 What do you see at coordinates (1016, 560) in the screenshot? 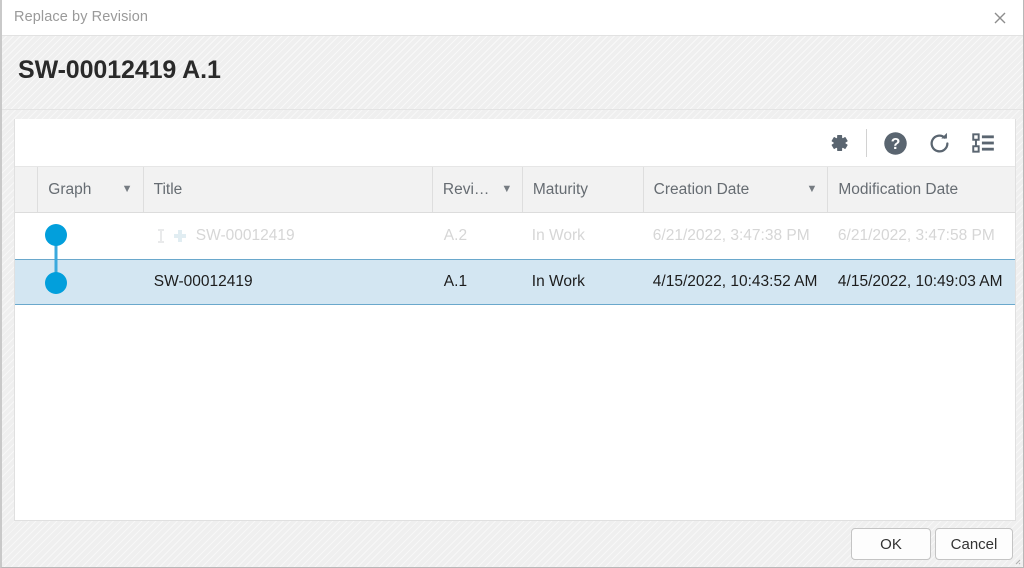
I see `resize-grip` at bounding box center [1016, 560].